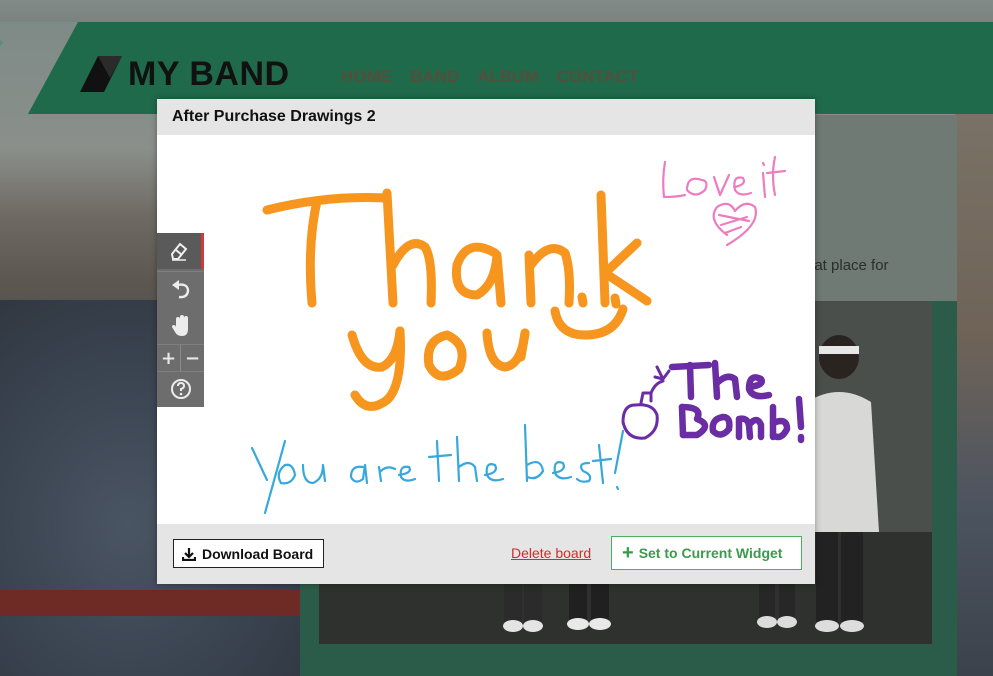 This screenshot has width=993, height=676. I want to click on nav-album: ALBUM, so click(507, 77).